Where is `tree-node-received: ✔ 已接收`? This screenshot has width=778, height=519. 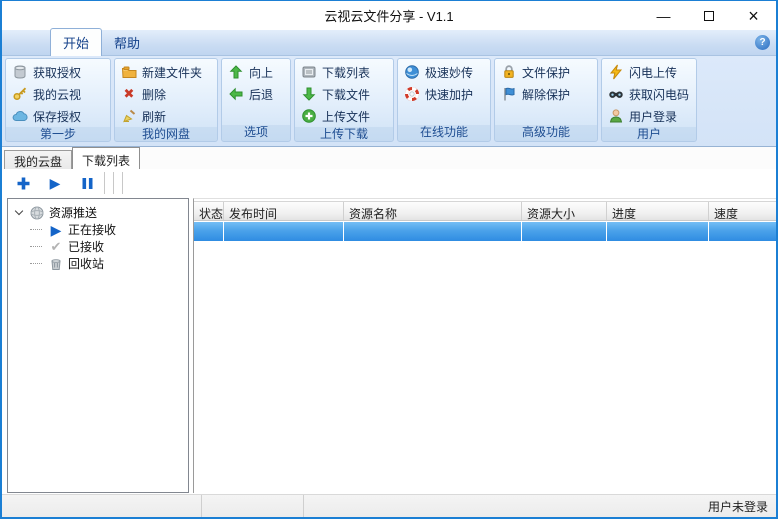 tree-node-received: ✔ 已接收 is located at coordinates (98, 246).